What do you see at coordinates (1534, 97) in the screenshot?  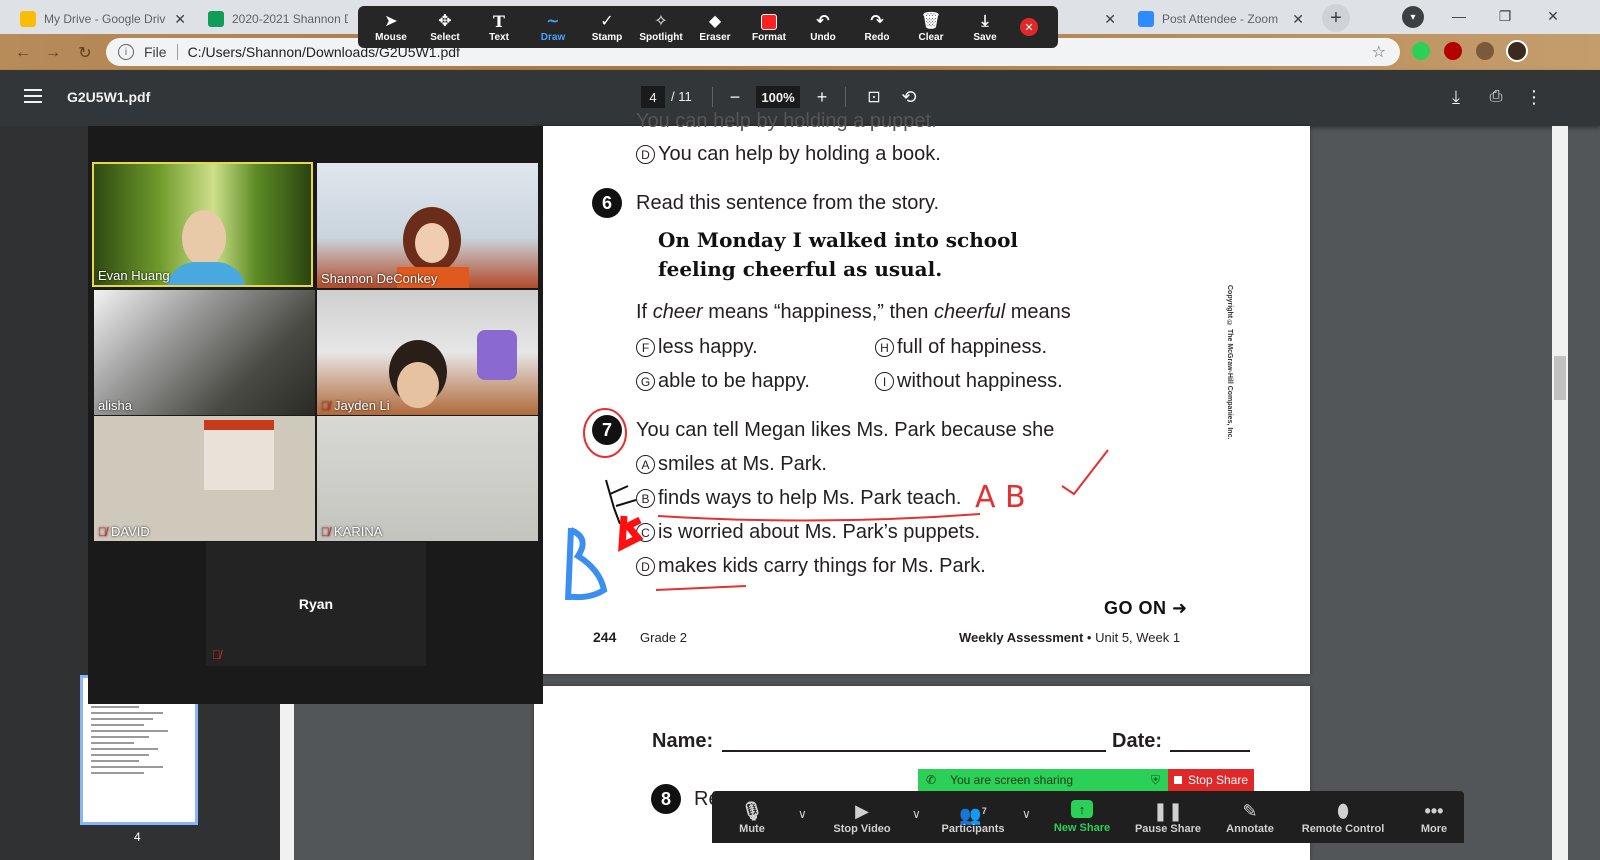 I see `more-vert-icon: ⋮` at bounding box center [1534, 97].